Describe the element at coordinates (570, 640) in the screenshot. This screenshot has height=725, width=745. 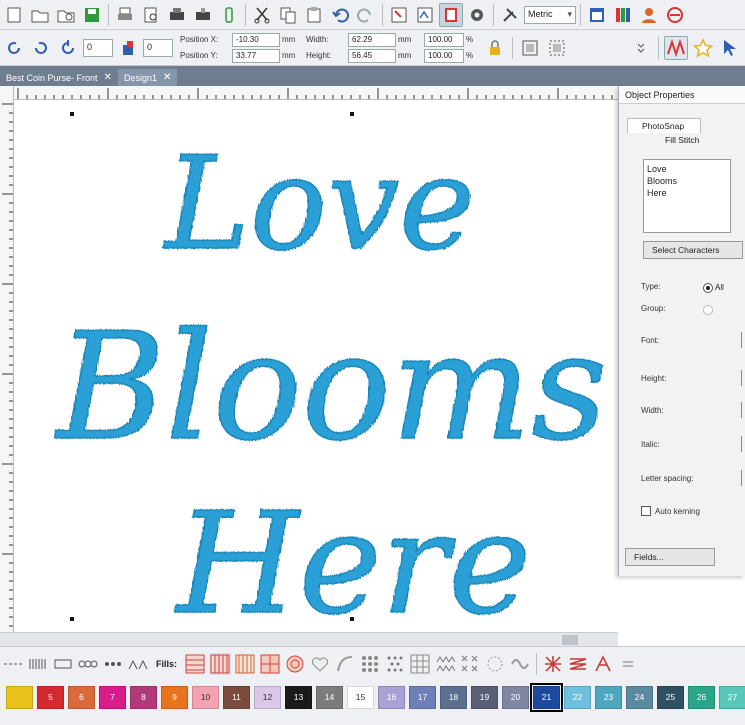
I see `scrollbar-thumb` at that location.